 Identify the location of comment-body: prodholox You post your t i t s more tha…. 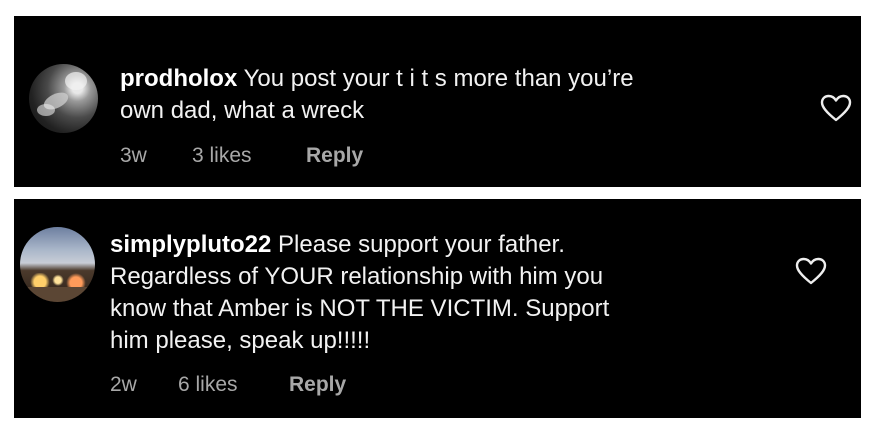
(450, 95).